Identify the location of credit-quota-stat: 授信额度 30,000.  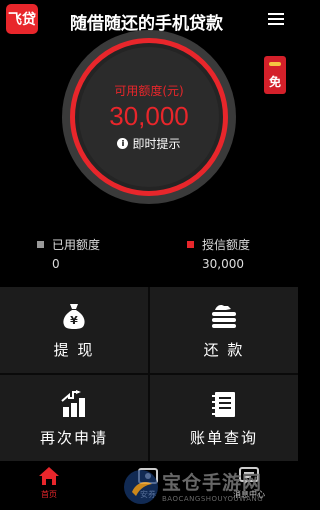
(218, 253).